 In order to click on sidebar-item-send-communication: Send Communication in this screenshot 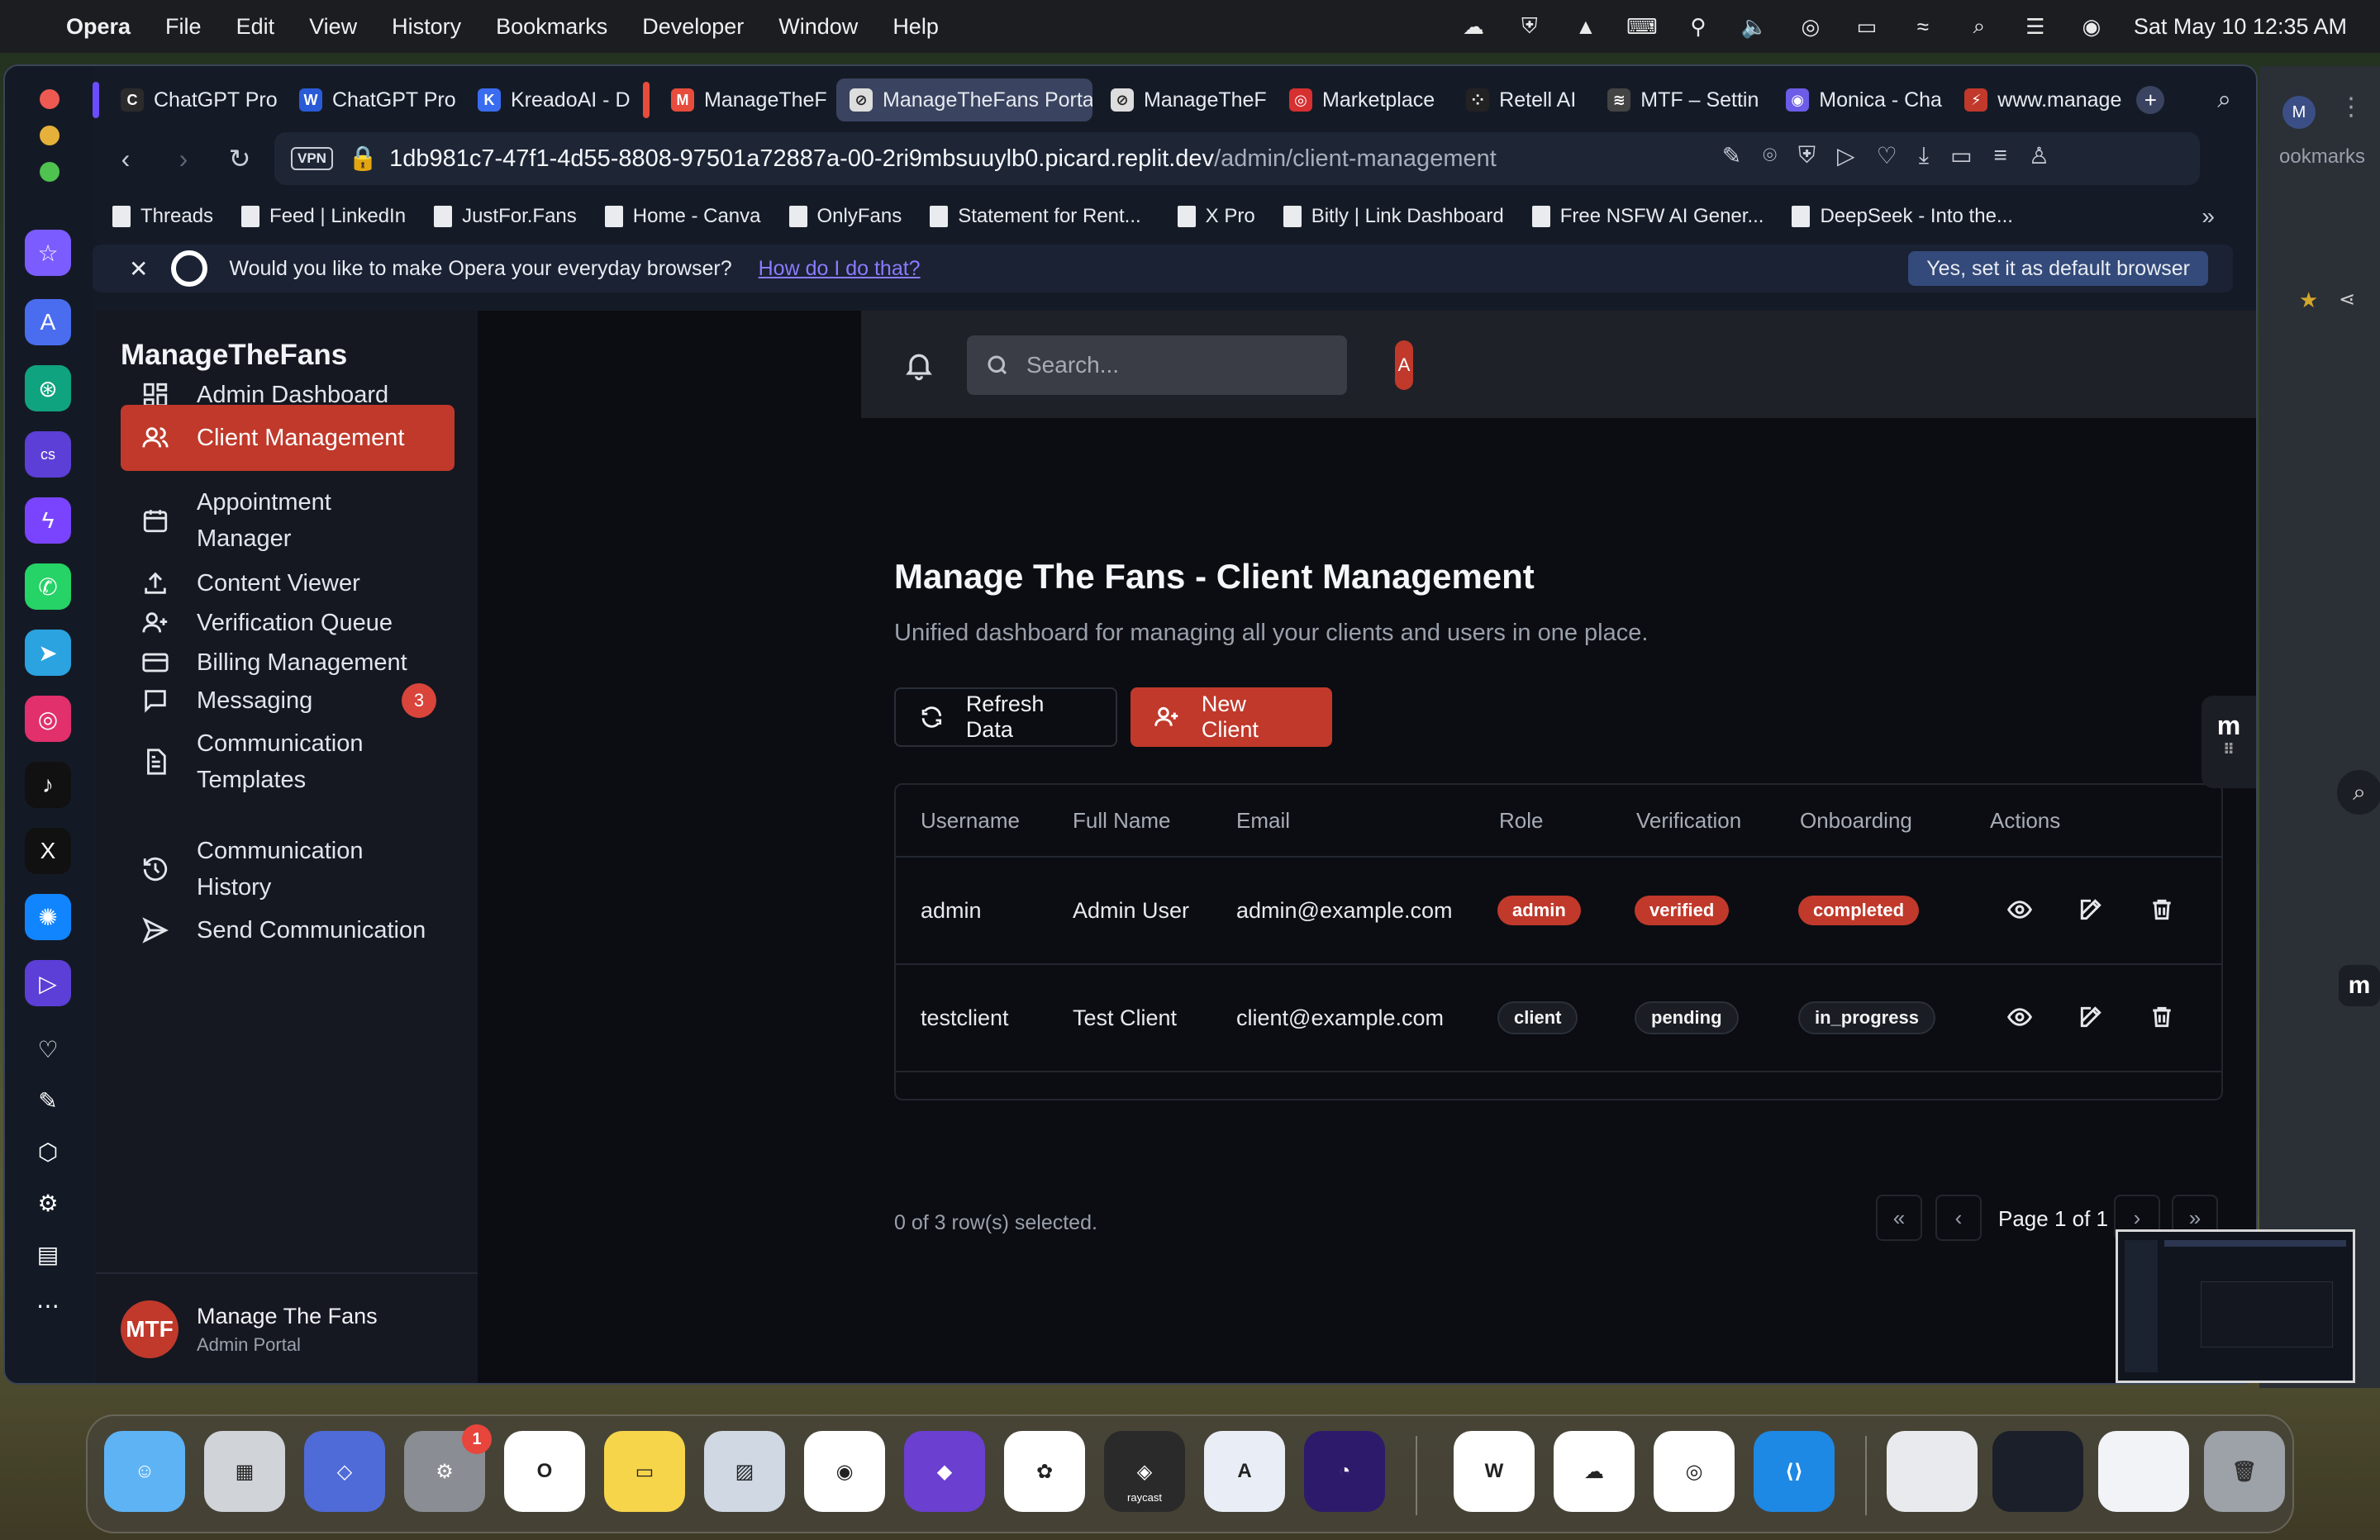, I will do `click(288, 930)`.